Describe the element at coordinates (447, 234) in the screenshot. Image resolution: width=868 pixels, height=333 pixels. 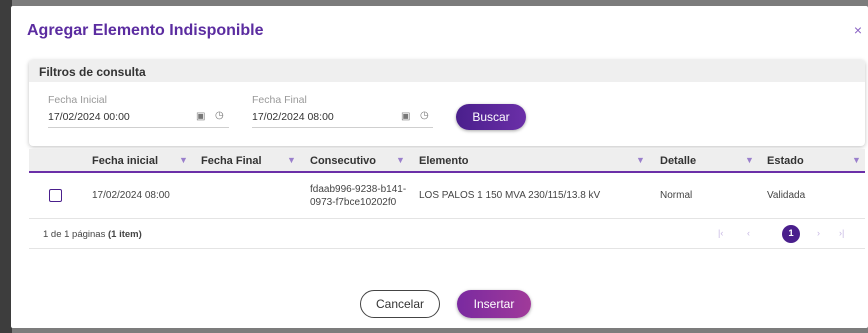
I see `pager: 1 de 1 páginas (1 item) |‹ ‹ 1 › ›|` at that location.